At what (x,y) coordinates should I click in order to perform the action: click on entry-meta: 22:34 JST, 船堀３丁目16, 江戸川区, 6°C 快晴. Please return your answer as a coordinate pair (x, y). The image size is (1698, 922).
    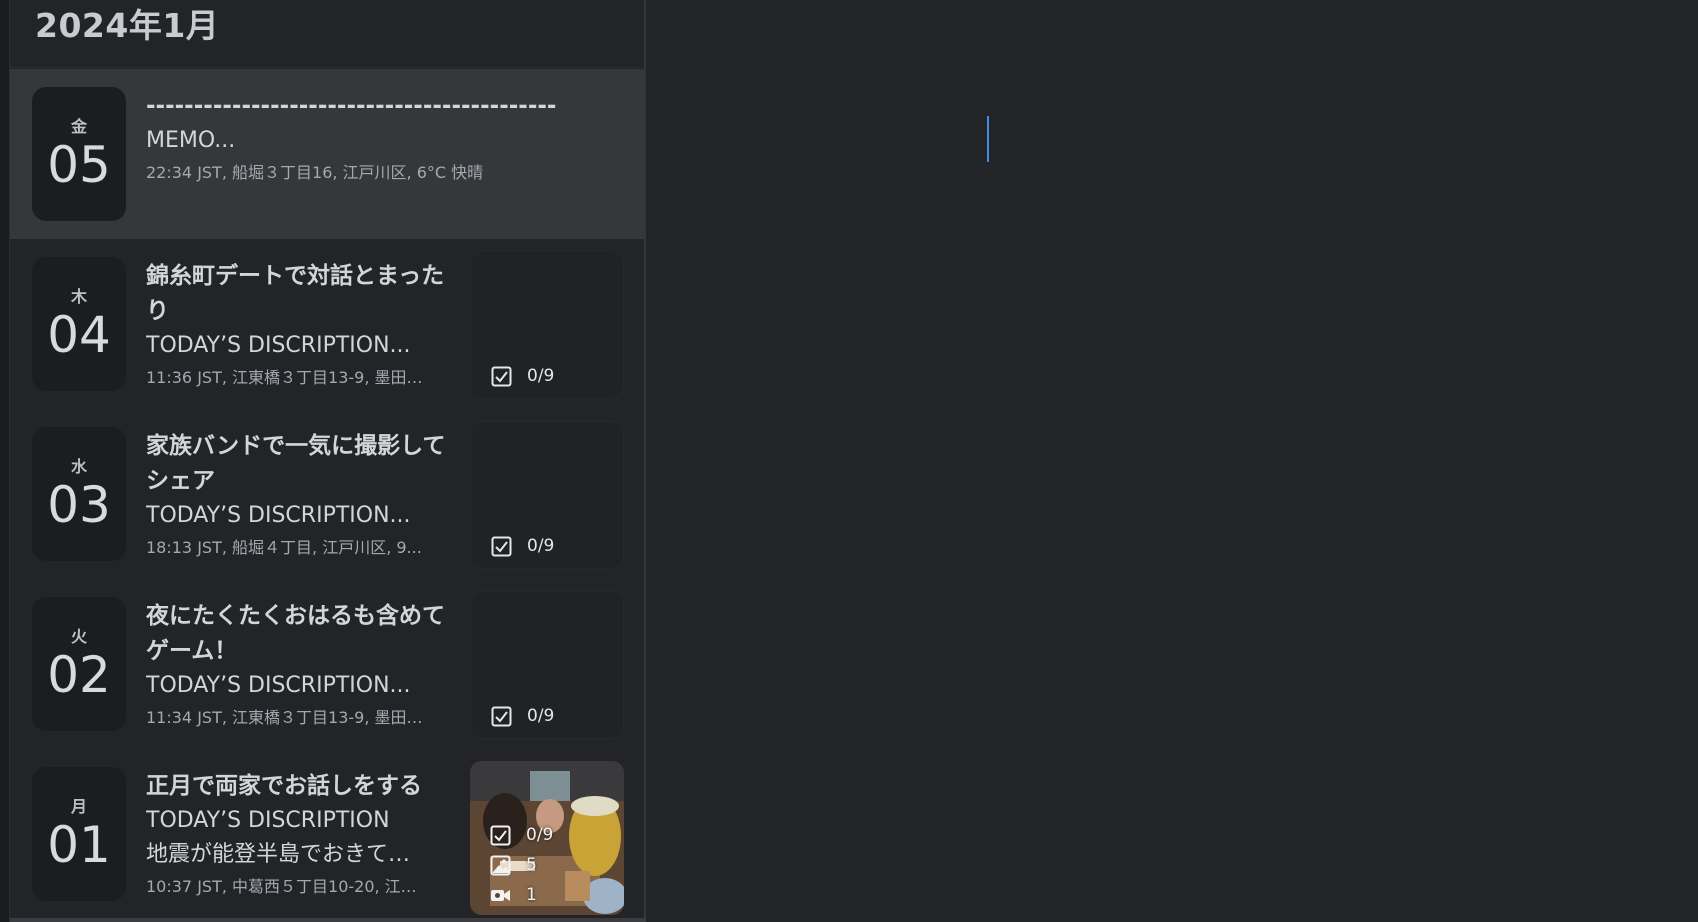
    Looking at the image, I should click on (315, 172).